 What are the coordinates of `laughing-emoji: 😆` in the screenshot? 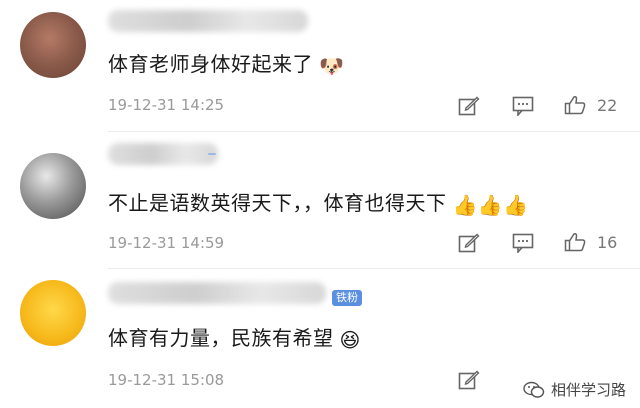 It's located at (350, 339).